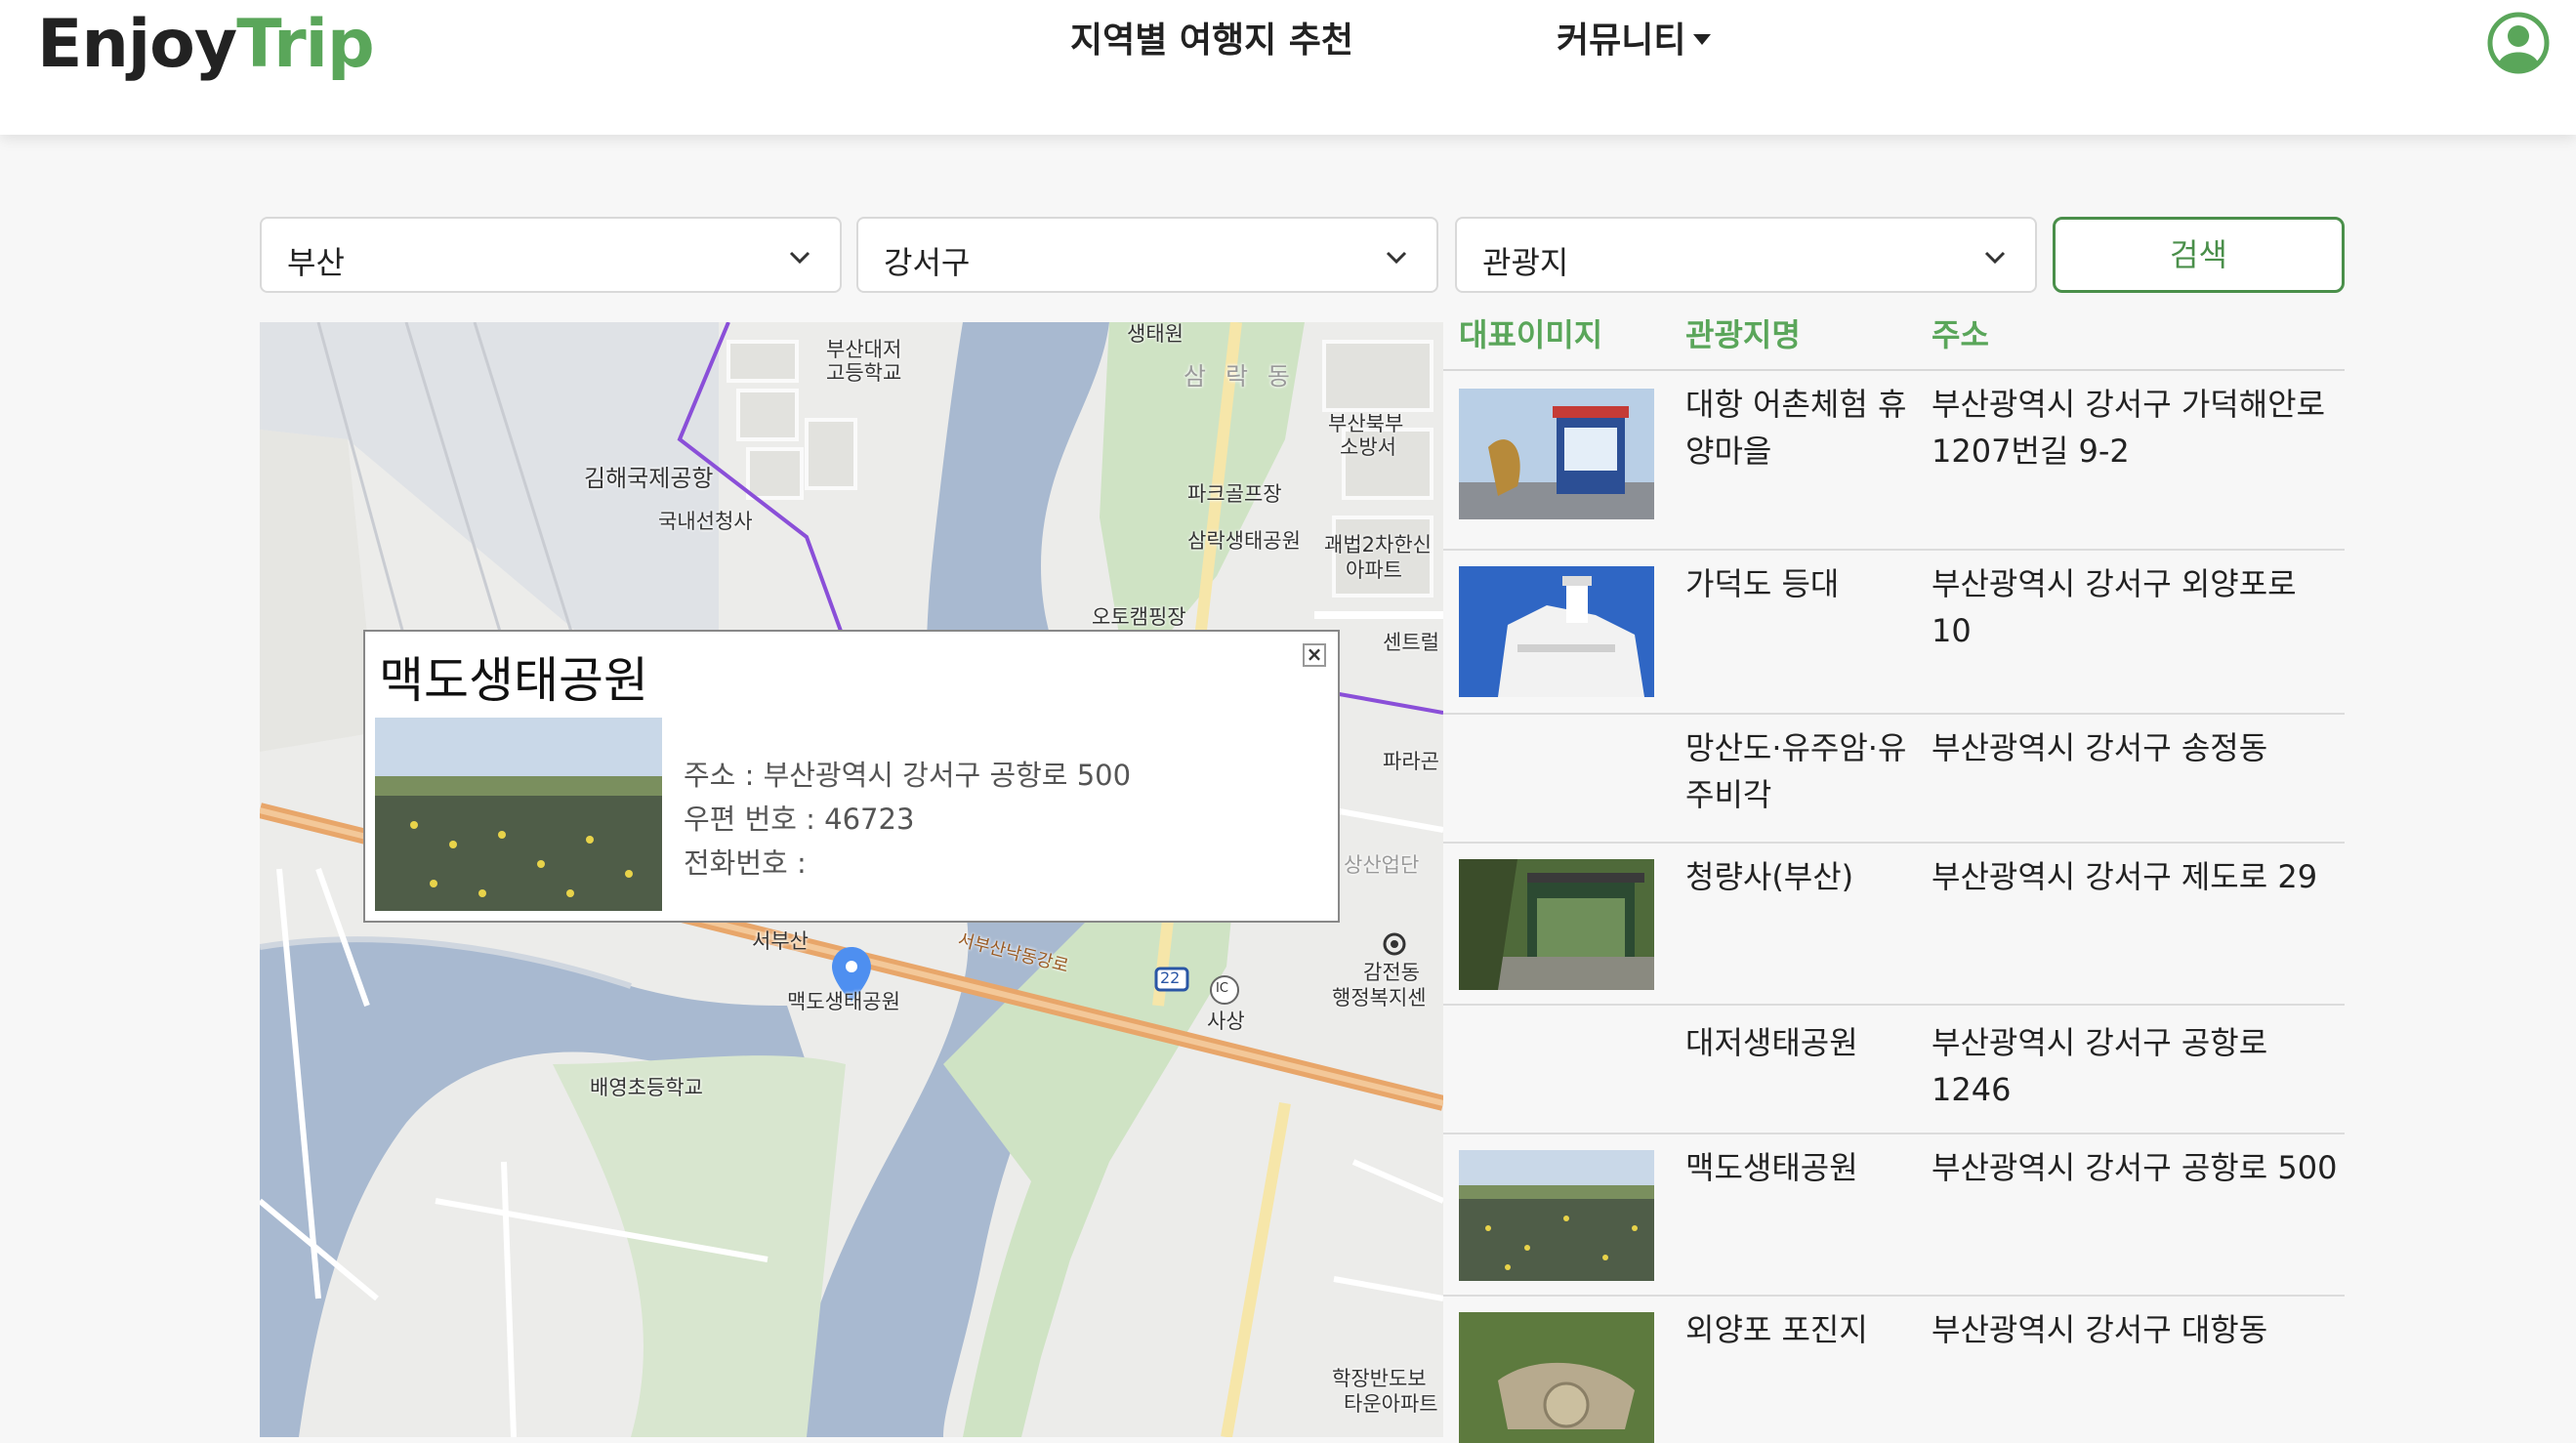 The width and height of the screenshot is (2576, 1443). Describe the element at coordinates (1797, 1329) in the screenshot. I see `attraction-name: 외양포 포진지` at that location.